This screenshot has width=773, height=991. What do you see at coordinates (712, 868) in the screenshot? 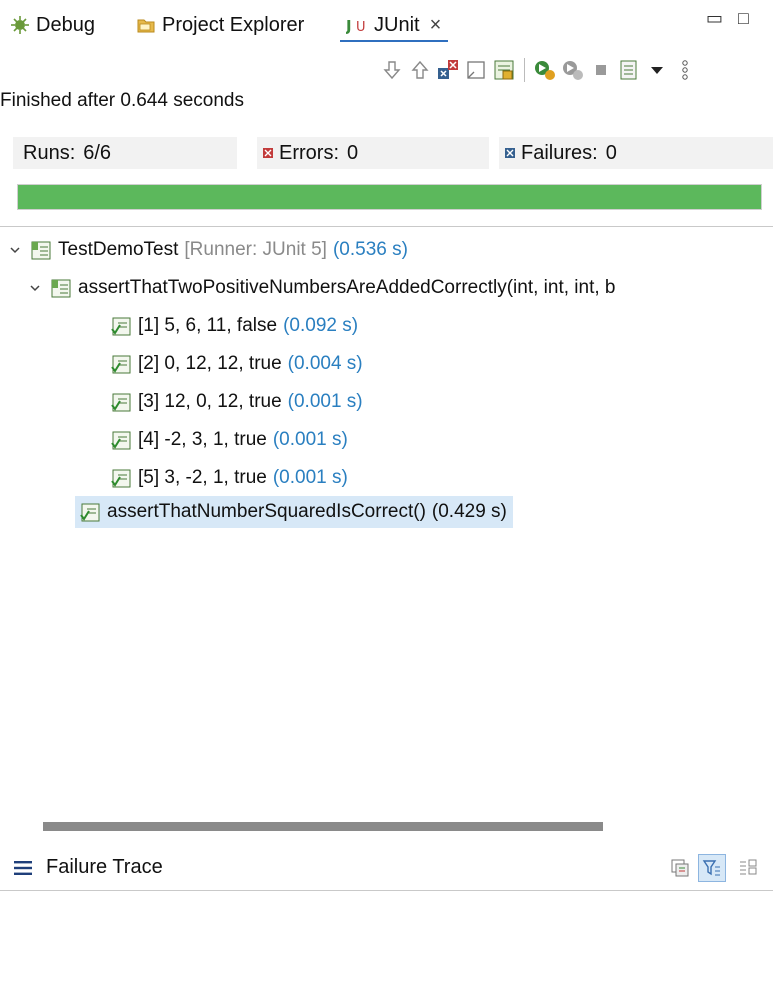
I see `filter-stack-icon` at bounding box center [712, 868].